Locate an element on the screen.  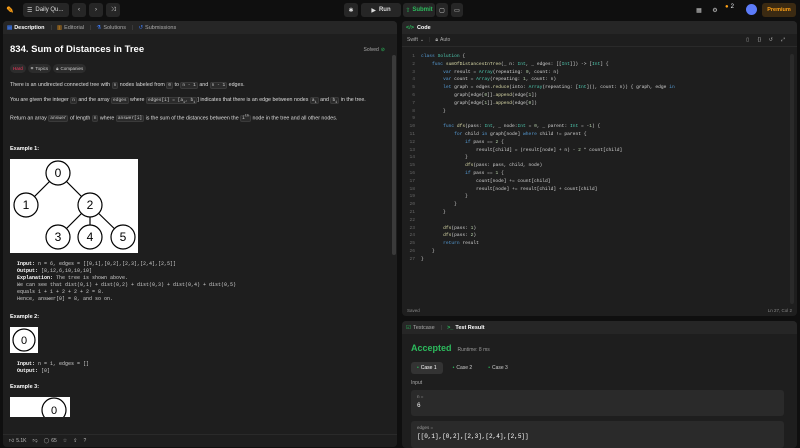
line-number: 12 is located at coordinates (412, 142).